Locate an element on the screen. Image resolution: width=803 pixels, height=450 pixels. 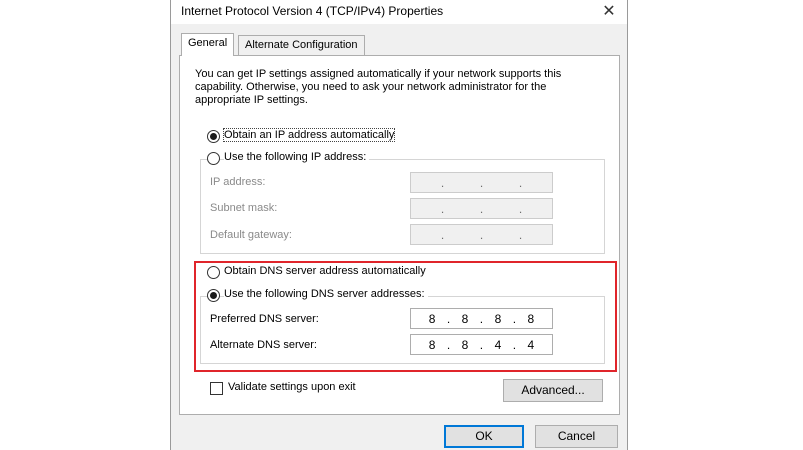
obtain-ip-auto-radio is located at coordinates (213, 136).